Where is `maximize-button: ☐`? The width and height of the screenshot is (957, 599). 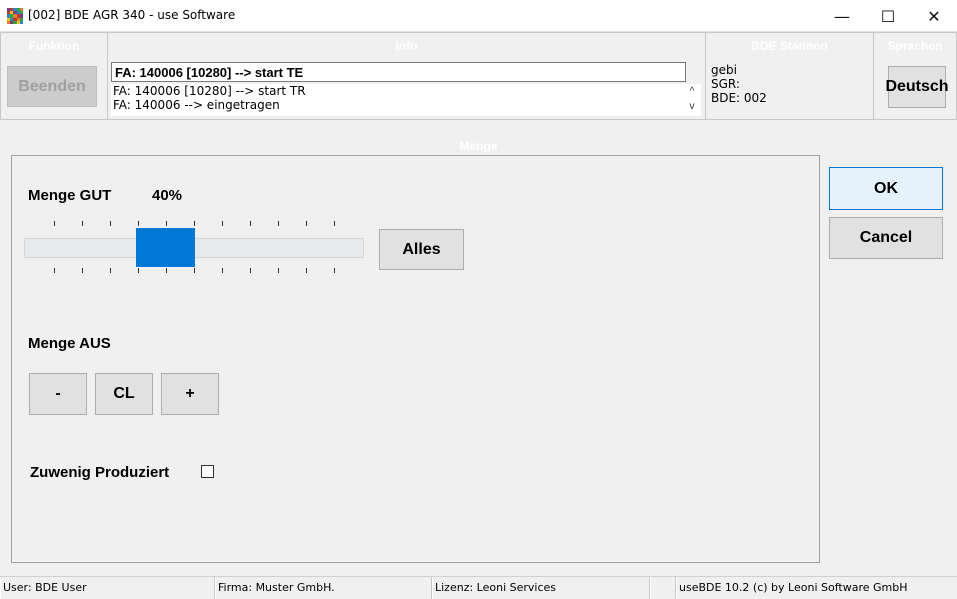
maximize-button: ☐ is located at coordinates (888, 16).